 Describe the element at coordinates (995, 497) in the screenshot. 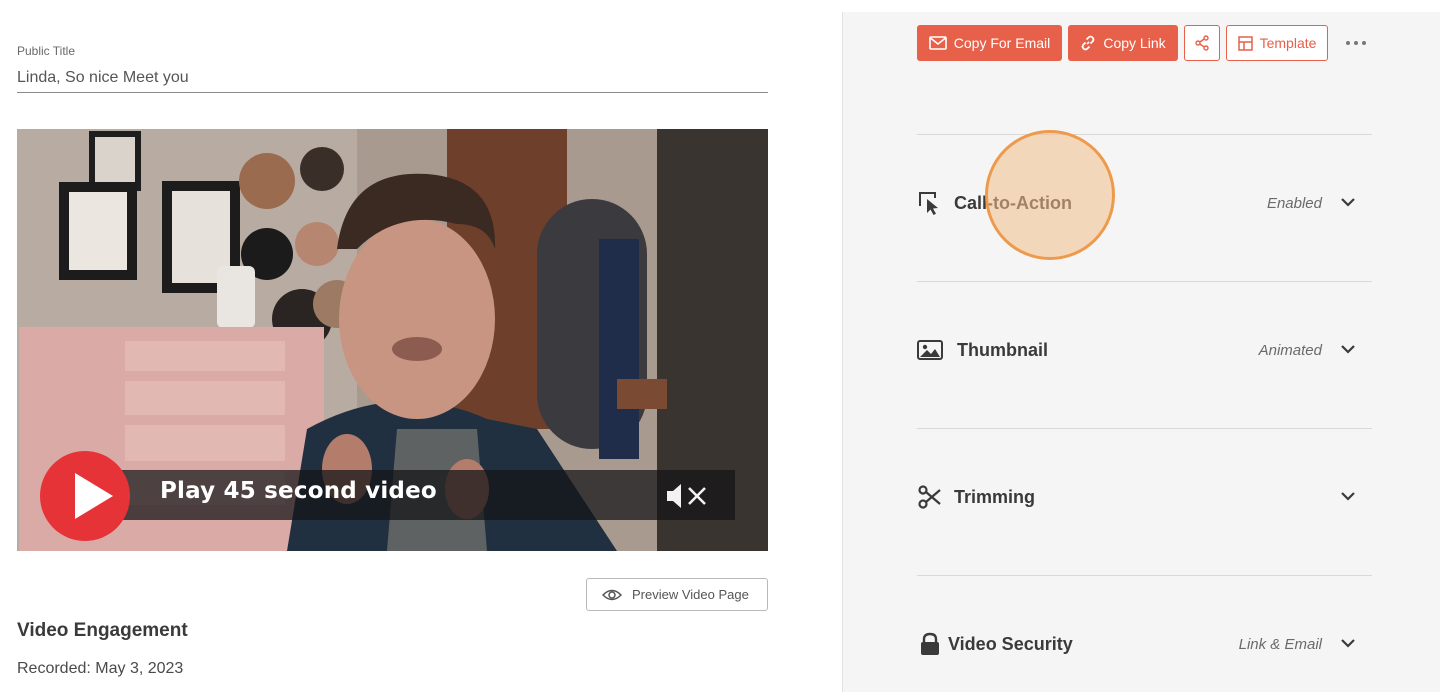

I see `trimming-label: Trimming` at that location.